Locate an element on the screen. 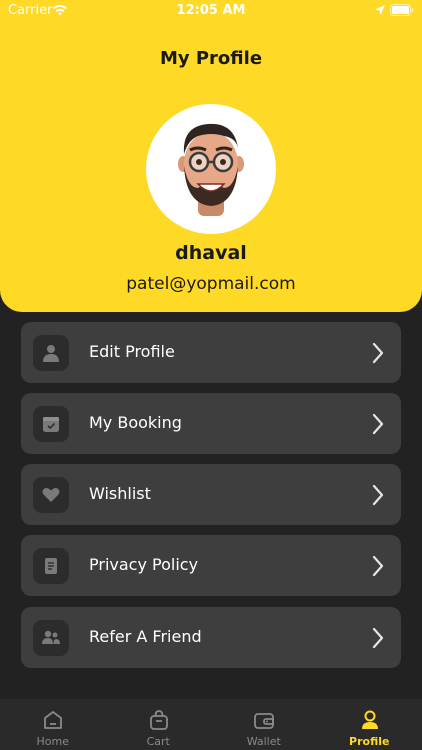 Image resolution: width=422 pixels, height=750 pixels. heart-icon is located at coordinates (51, 494).